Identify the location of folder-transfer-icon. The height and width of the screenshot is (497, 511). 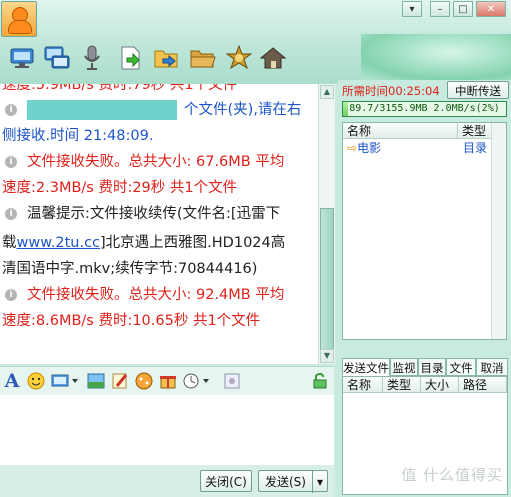
(167, 58).